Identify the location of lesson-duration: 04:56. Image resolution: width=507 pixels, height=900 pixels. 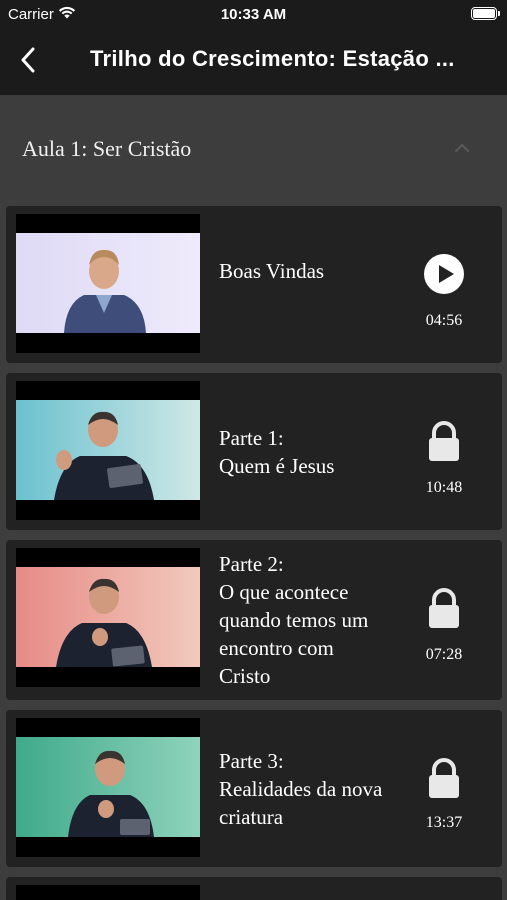
(444, 320).